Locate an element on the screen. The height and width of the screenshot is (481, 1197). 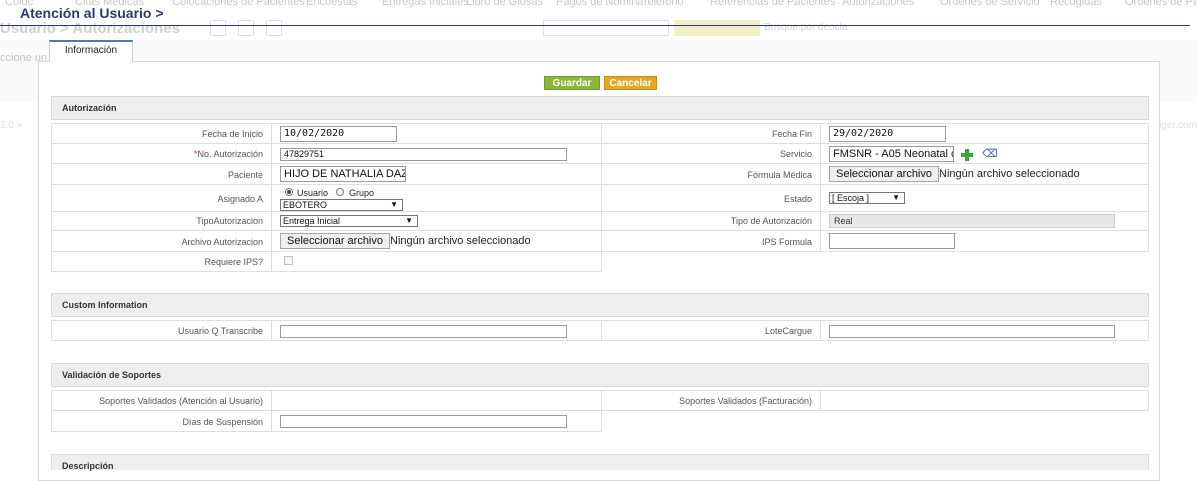
fecha-fin-label: Fecha Fin is located at coordinates (791, 134).